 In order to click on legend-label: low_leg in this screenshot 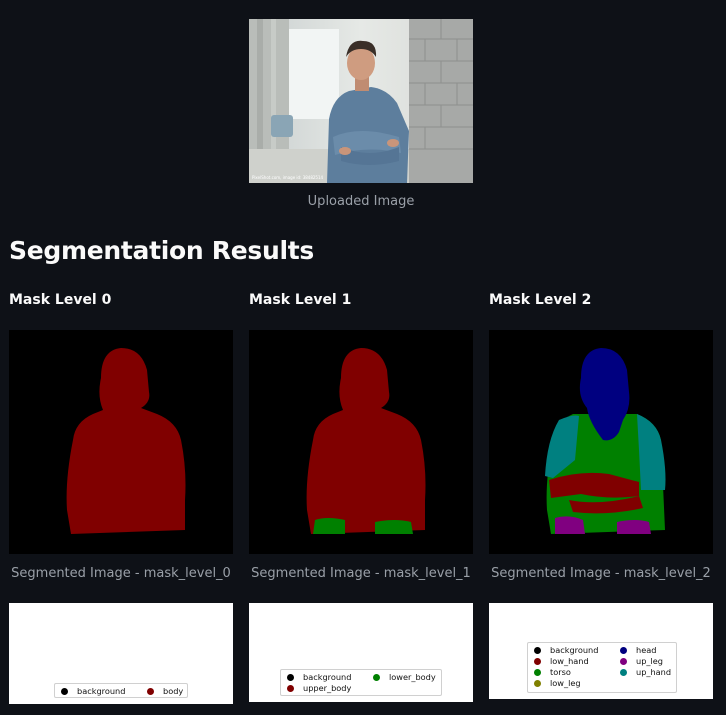, I will do `click(565, 683)`.